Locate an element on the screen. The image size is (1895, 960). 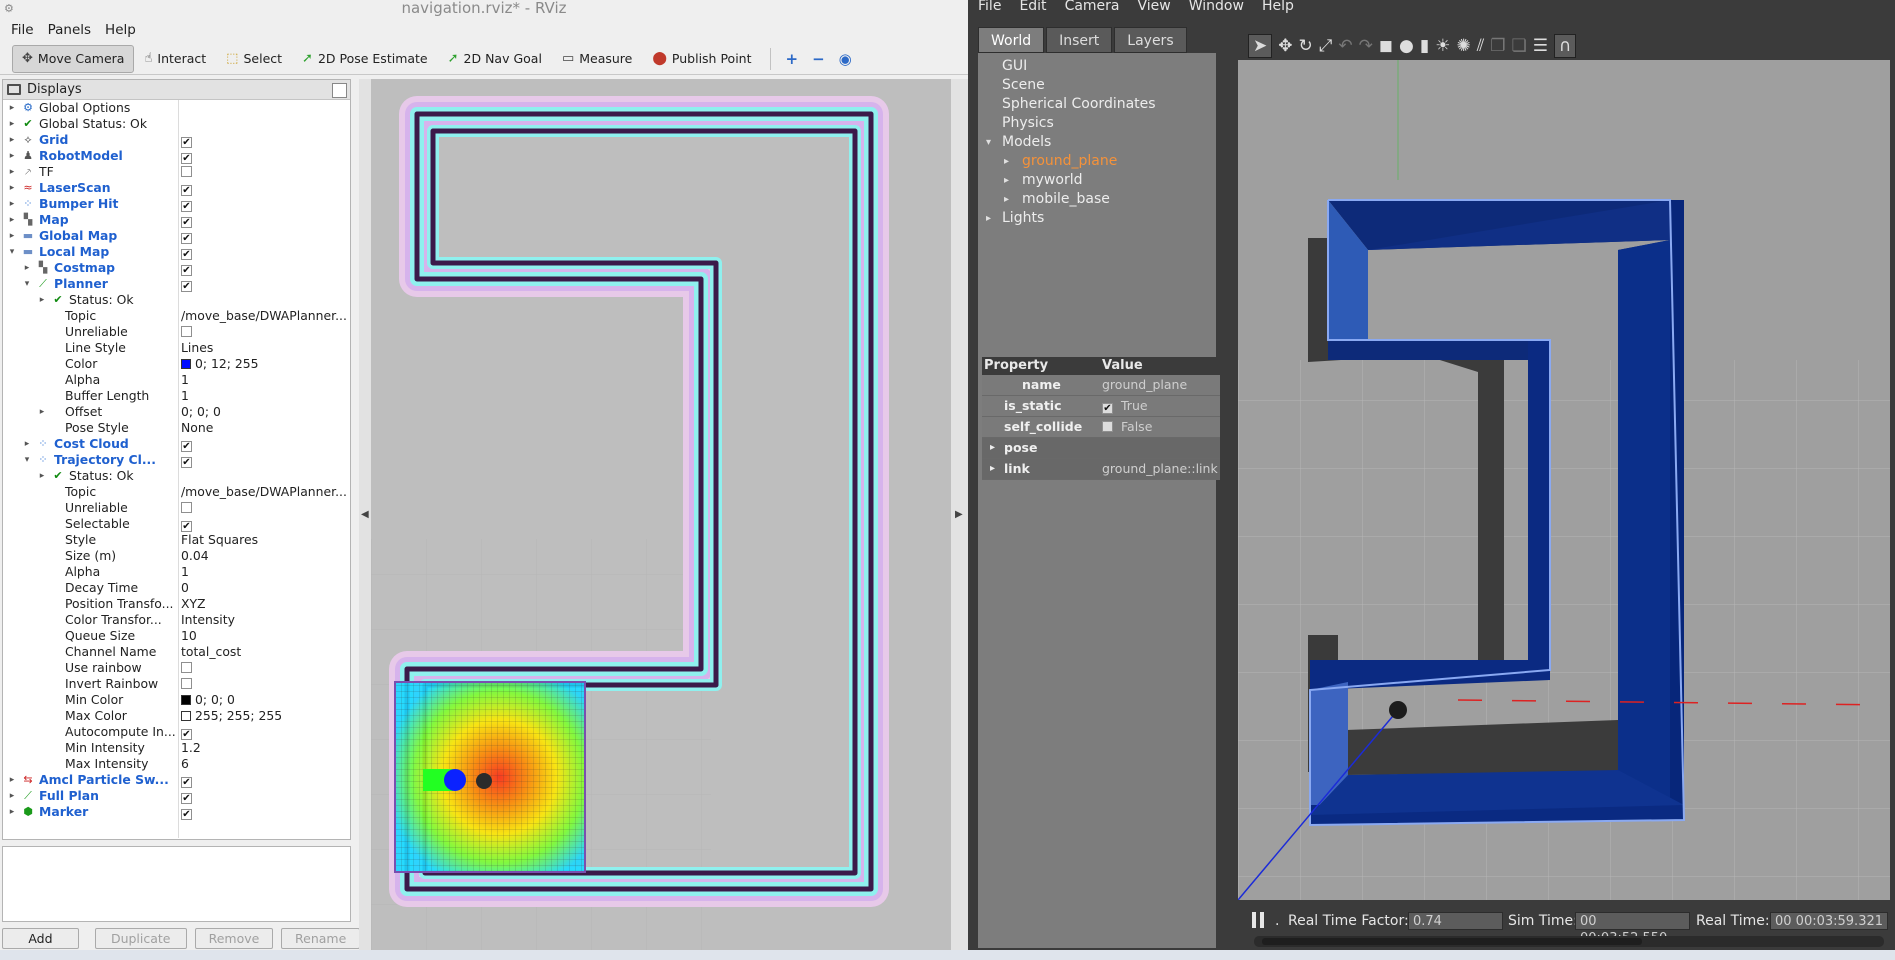
rviz-left-splitter: ◀ is located at coordinates (365, 514).